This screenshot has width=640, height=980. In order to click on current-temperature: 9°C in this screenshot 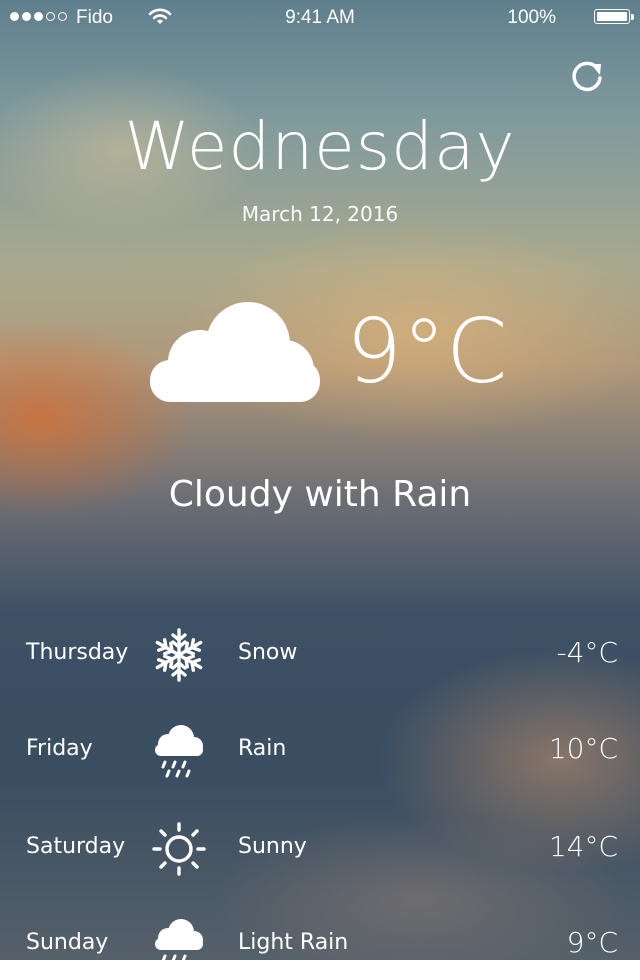, I will do `click(427, 351)`.